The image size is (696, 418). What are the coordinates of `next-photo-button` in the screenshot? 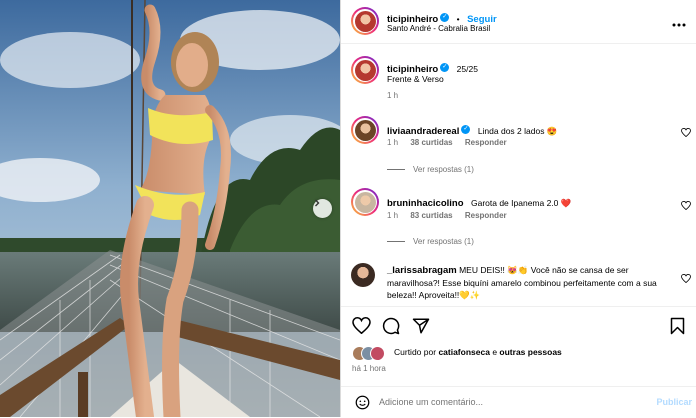 It's located at (322, 208).